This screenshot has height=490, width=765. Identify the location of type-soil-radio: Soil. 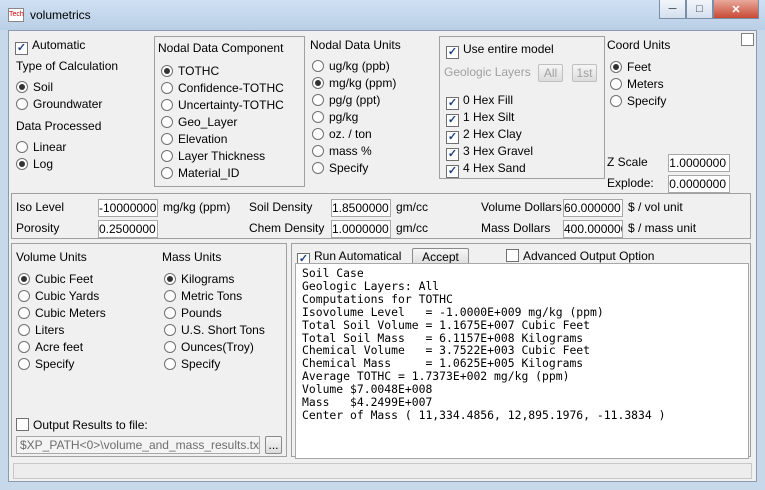
(34, 87).